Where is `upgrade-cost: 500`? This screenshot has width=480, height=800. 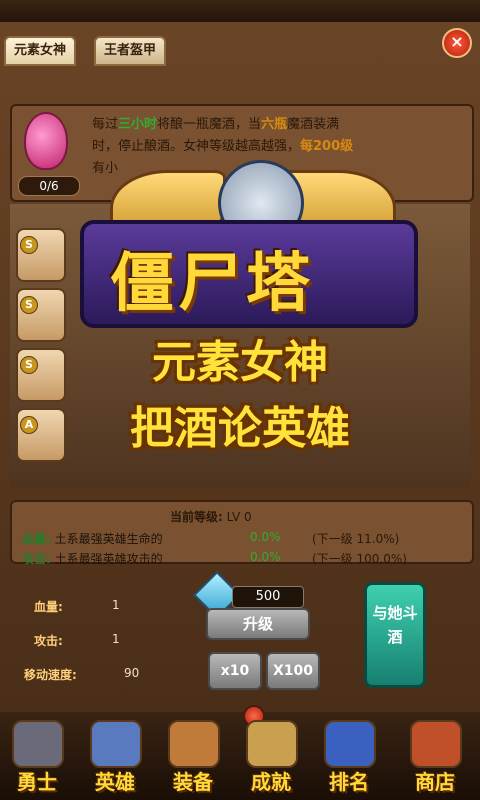 upgrade-cost: 500 is located at coordinates (268, 597).